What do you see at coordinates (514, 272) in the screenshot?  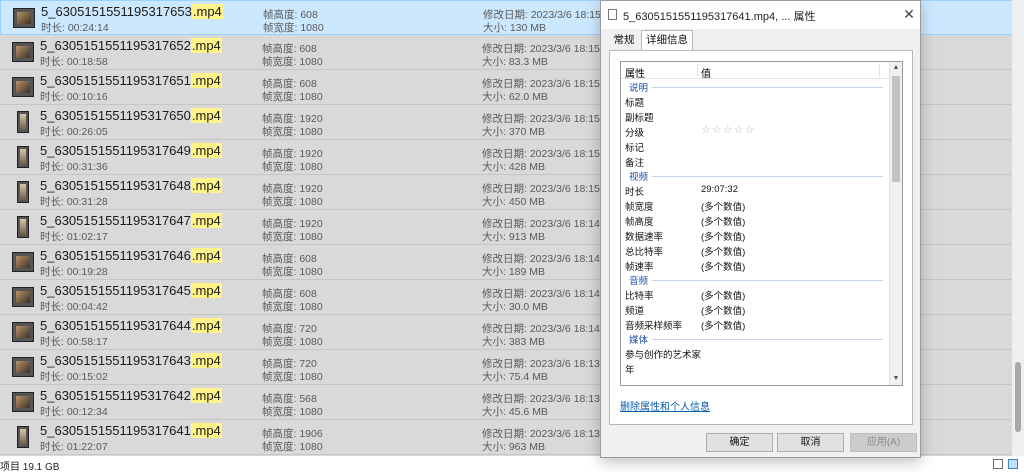 I see `file-size: 大小: 189 MB` at bounding box center [514, 272].